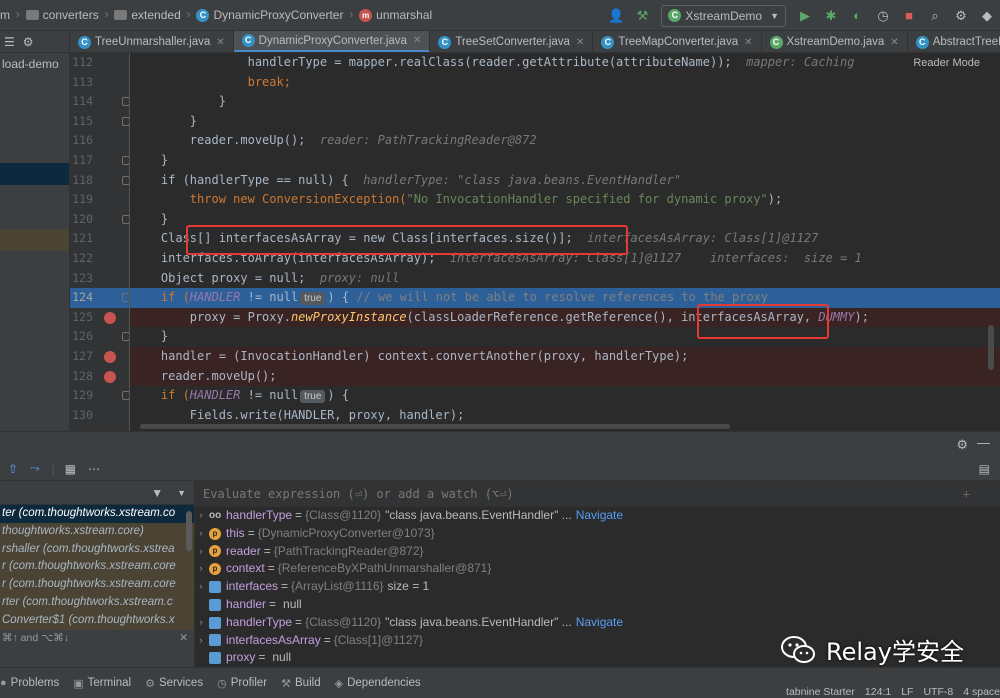  Describe the element at coordinates (597, 534) in the screenshot. I see `variable-row: › p this = {DynamicProxyConverter@1073}` at that location.